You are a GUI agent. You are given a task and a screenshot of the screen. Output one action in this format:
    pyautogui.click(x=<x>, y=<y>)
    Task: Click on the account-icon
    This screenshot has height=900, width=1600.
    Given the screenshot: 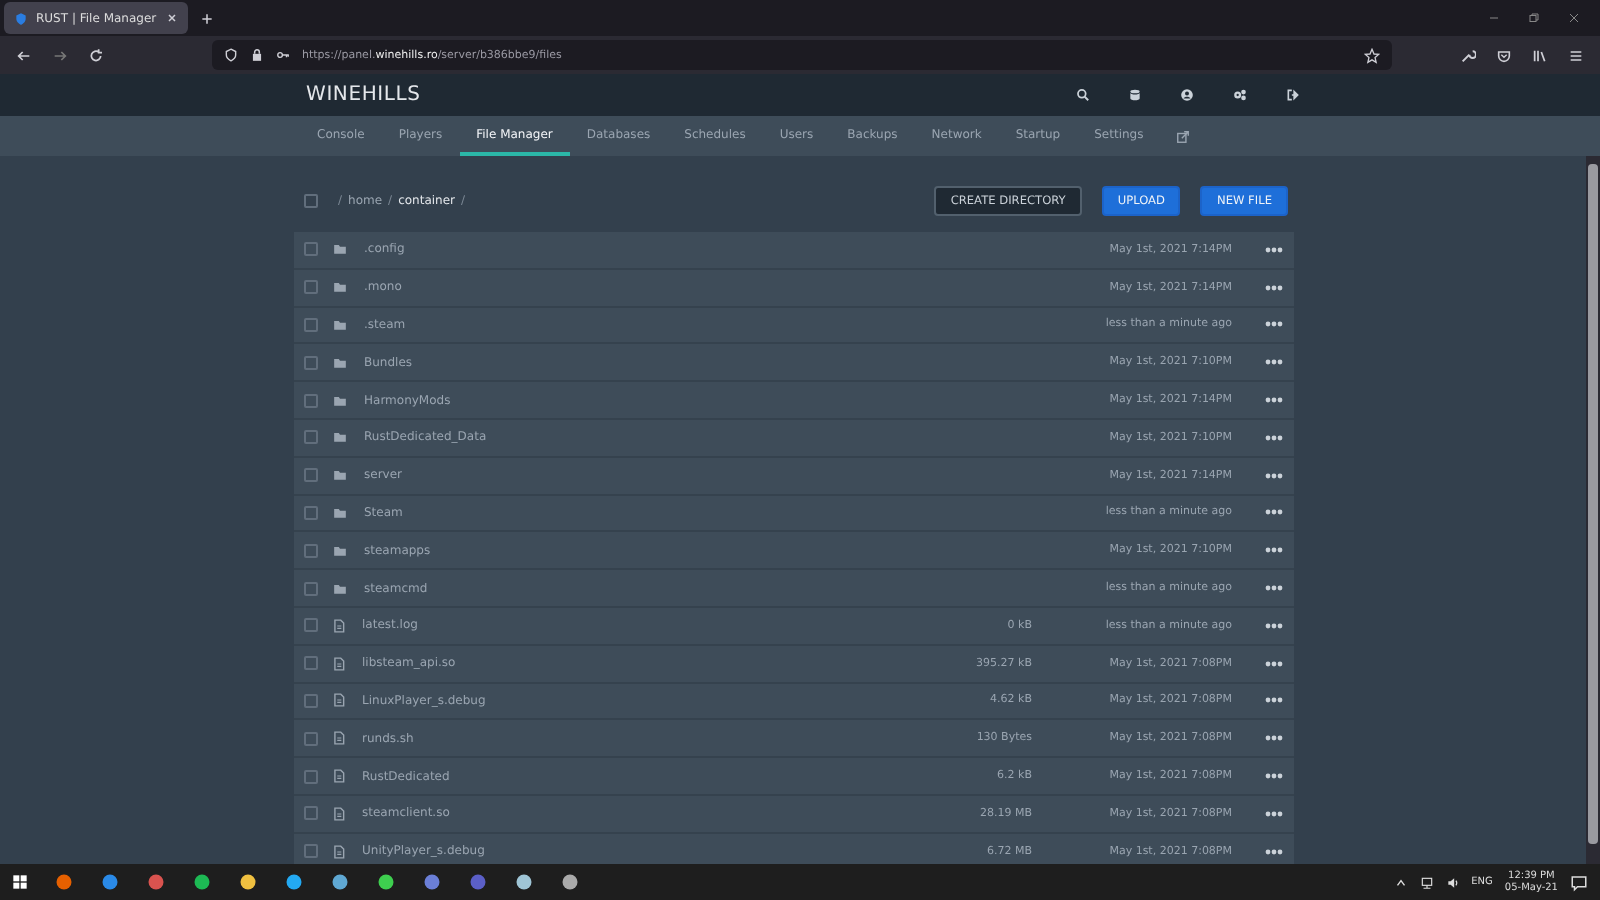 What is the action you would take?
    pyautogui.click(x=1187, y=95)
    